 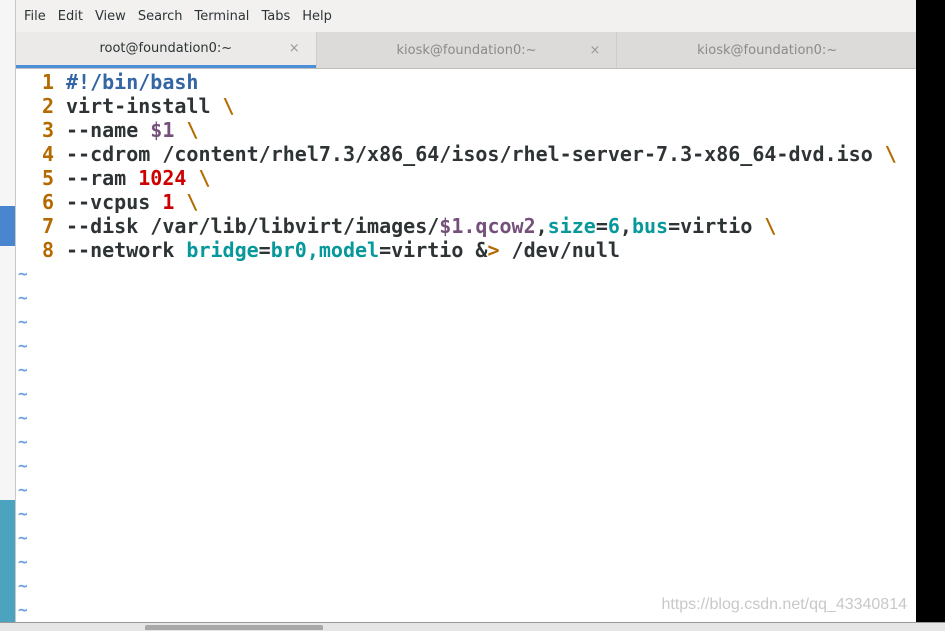 What do you see at coordinates (47, 130) in the screenshot?
I see `line-number: 3` at bounding box center [47, 130].